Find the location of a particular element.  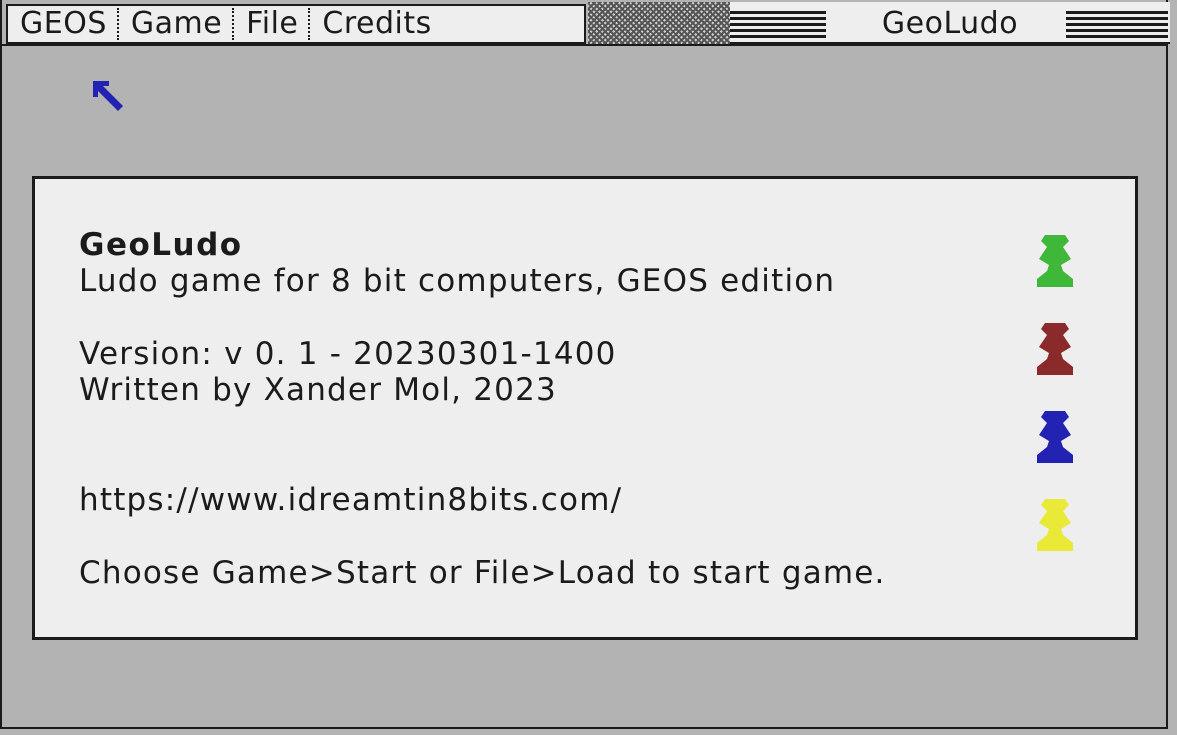

window-title-bar: GeoLudo is located at coordinates (950, 23).